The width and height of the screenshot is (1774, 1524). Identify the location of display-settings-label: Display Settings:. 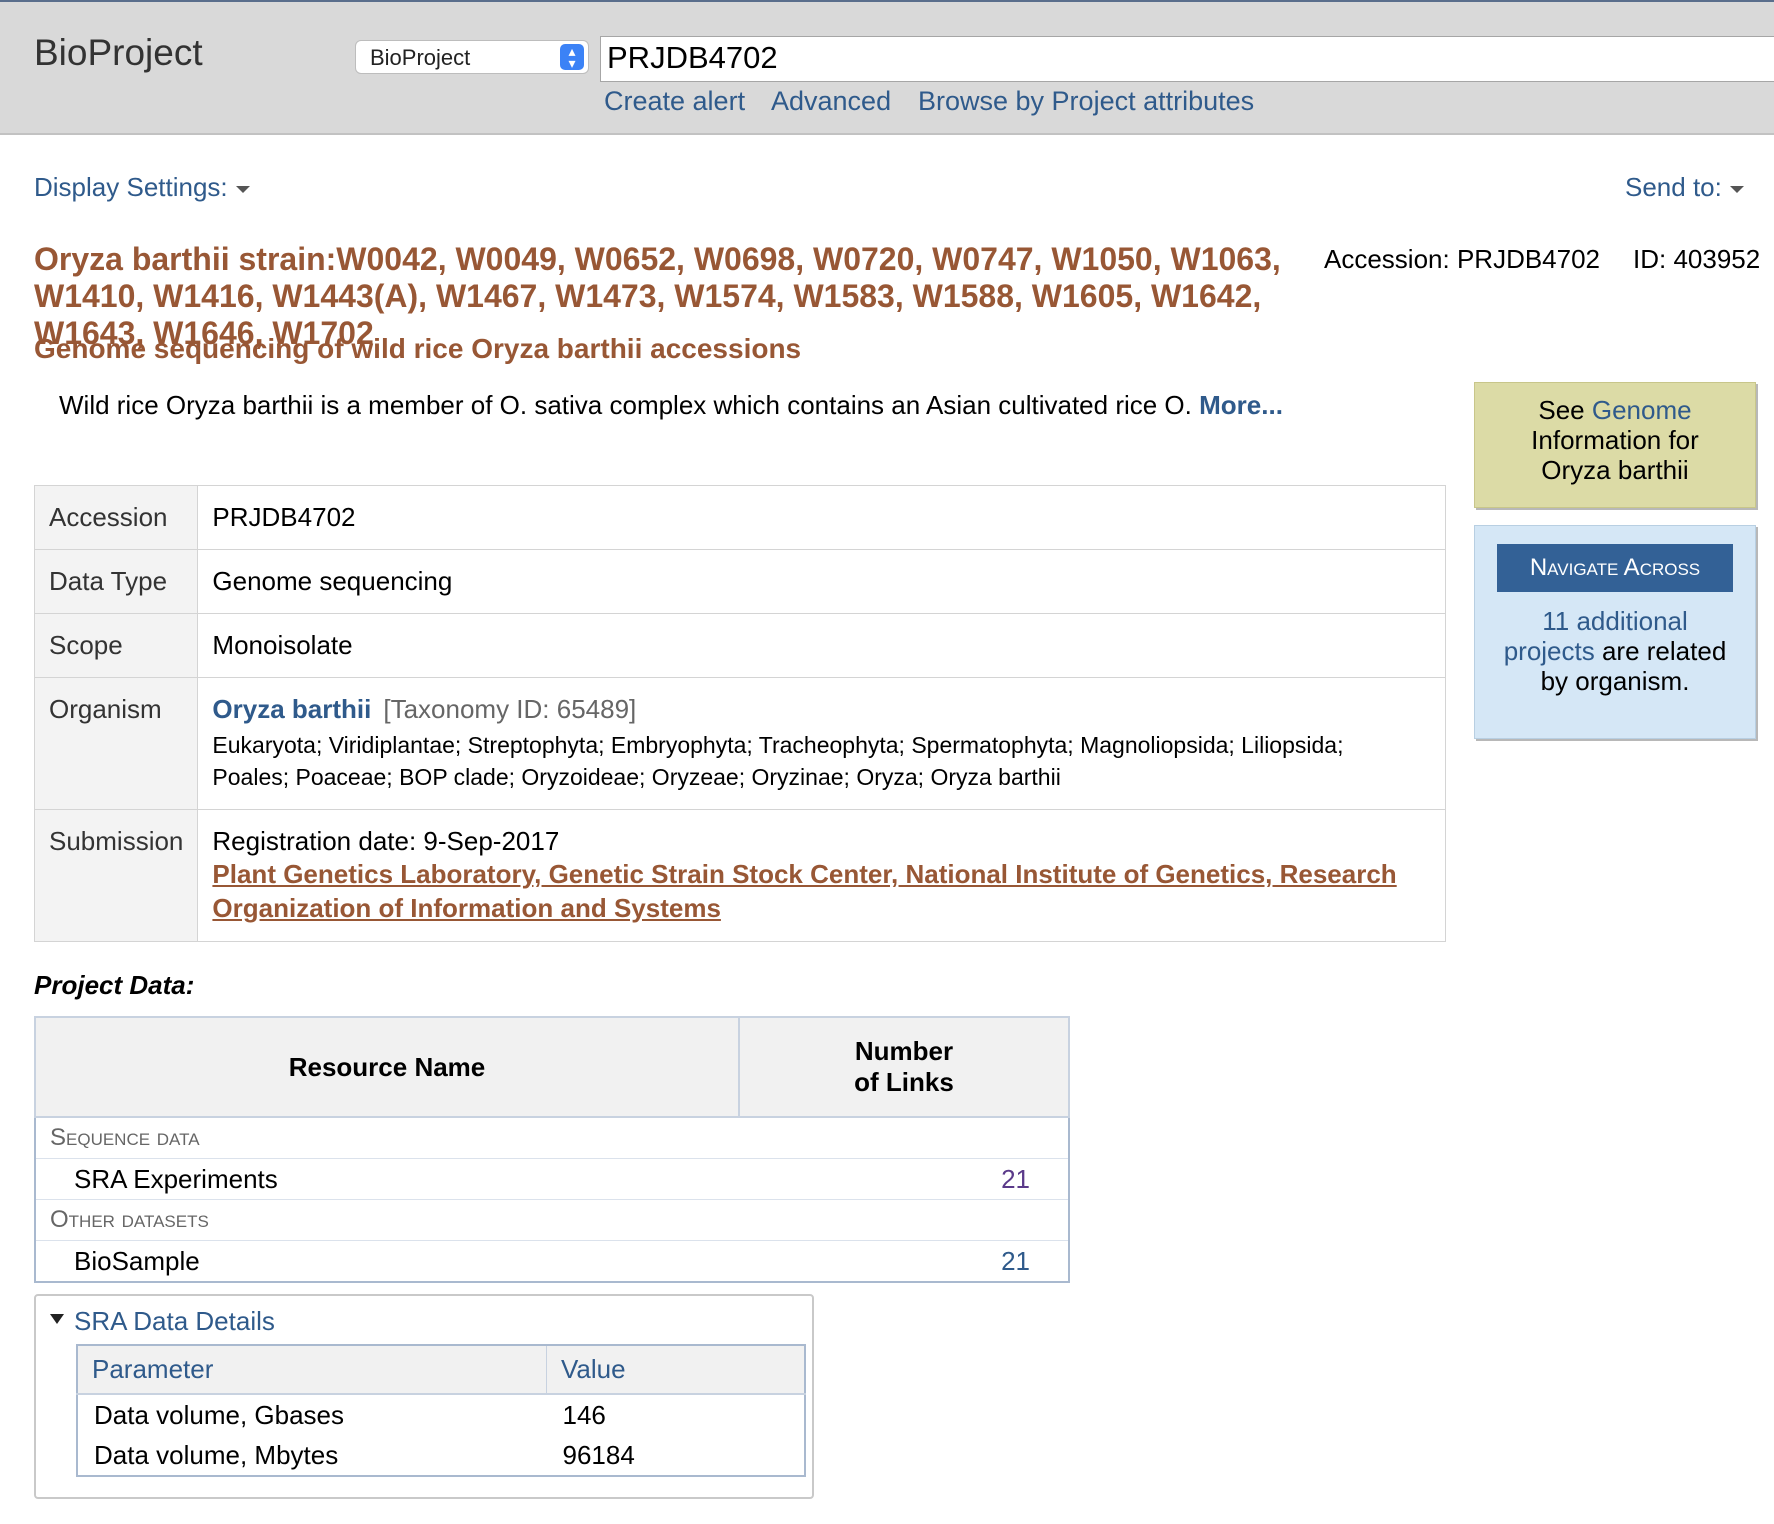
(131, 187).